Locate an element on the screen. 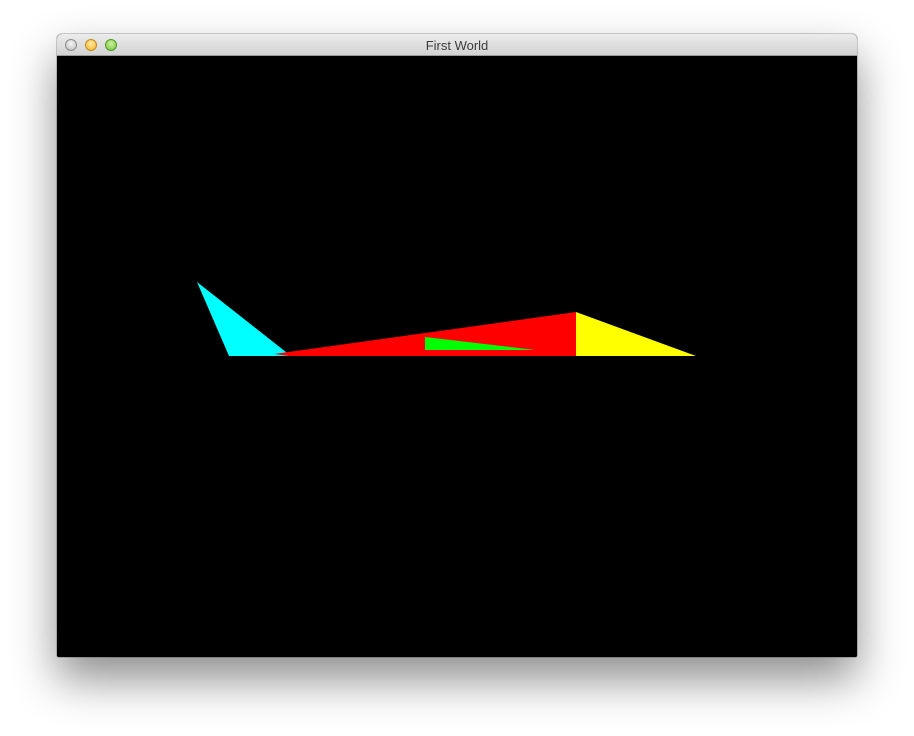 The height and width of the screenshot is (736, 914). tail-fin-cyan is located at coordinates (244, 319).